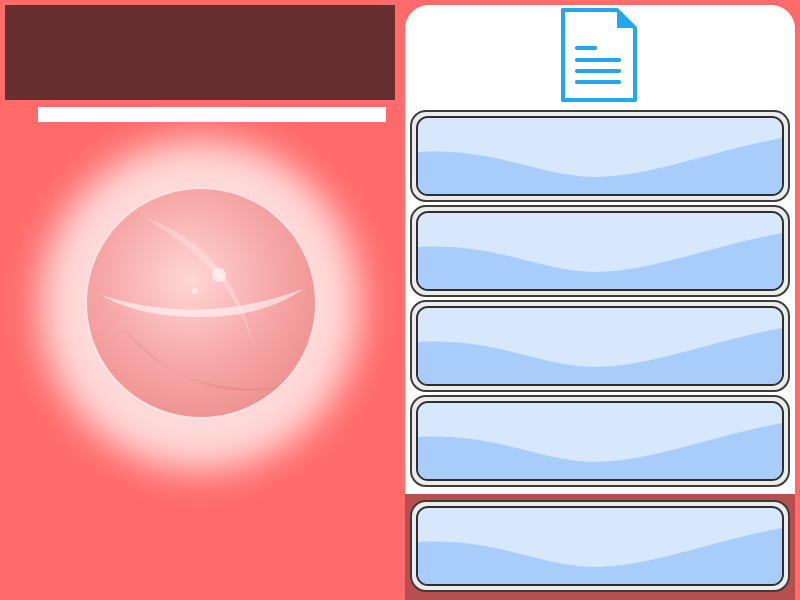  I want to click on progress-bar, so click(212, 114).